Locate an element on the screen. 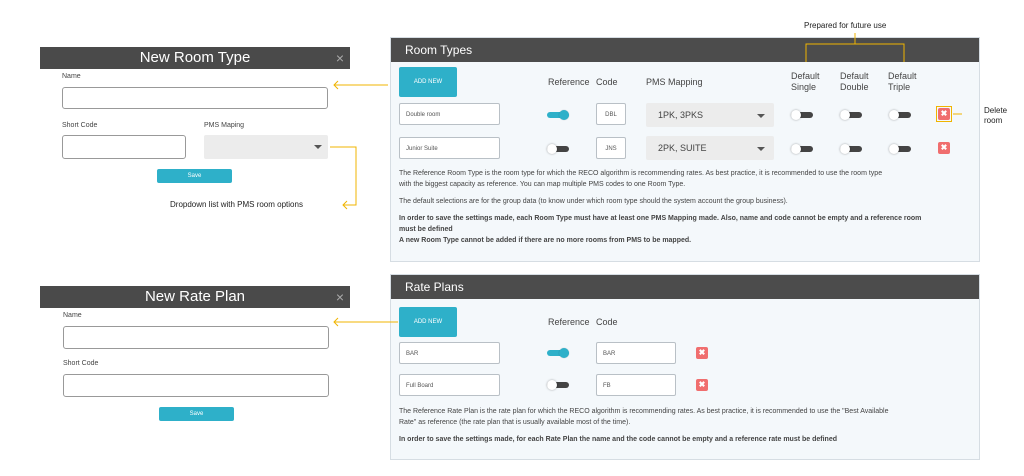 This screenshot has width=1024, height=476. delete-room-note: Delete room is located at coordinates (996, 115).